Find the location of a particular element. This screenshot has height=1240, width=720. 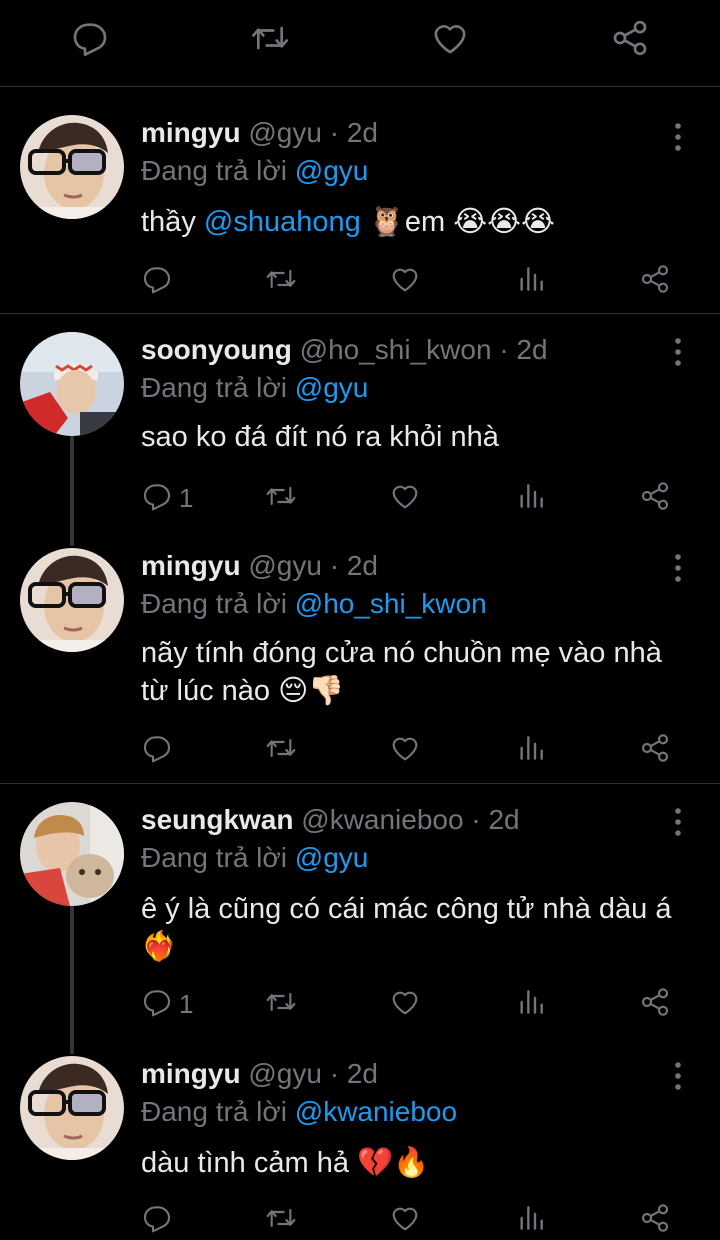

tweet-text: sao ko đá đít nó ra khỏi nhà is located at coordinates (320, 437).